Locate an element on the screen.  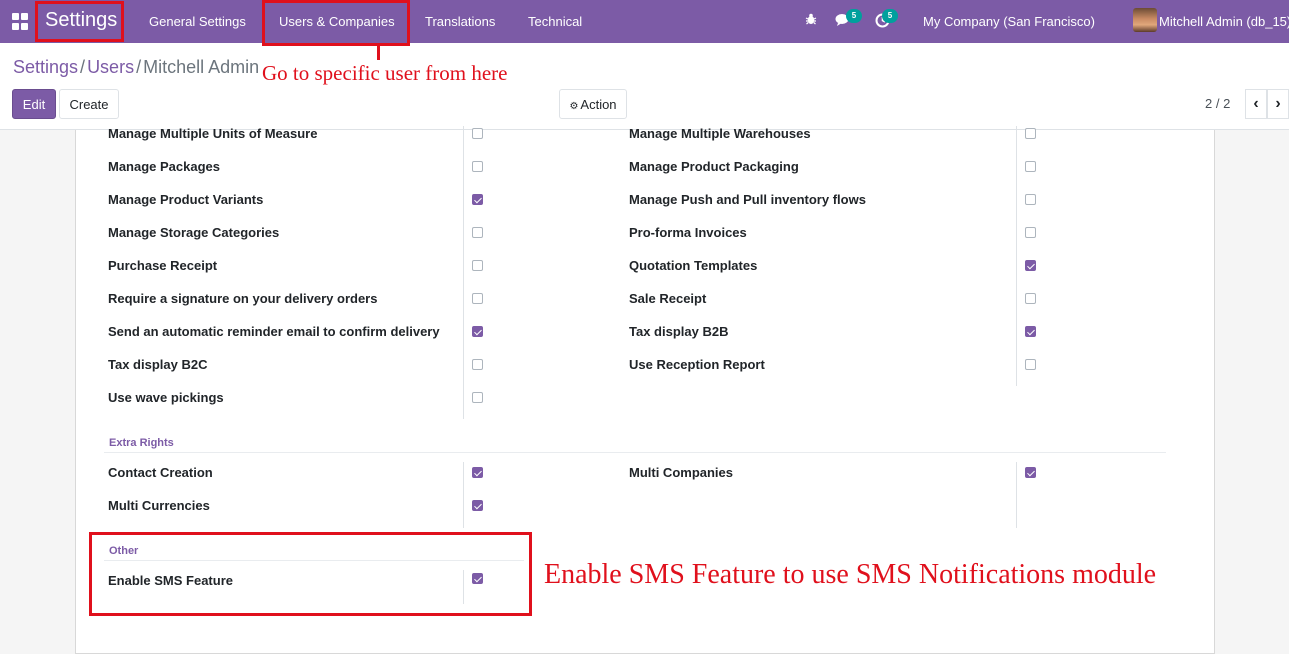
section-separator is located at coordinates (635, 452).